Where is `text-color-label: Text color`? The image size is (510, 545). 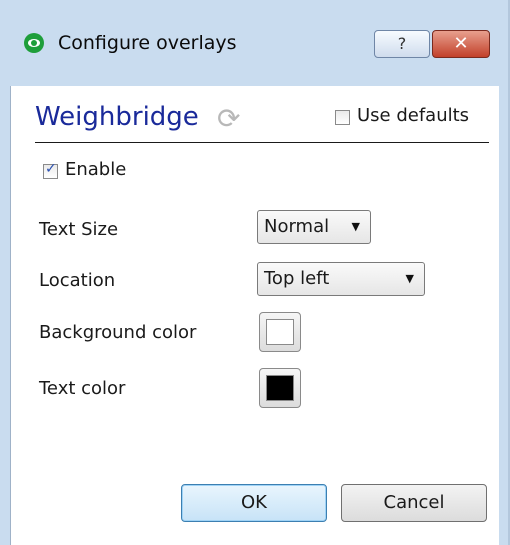
text-color-label: Text color is located at coordinates (82, 388).